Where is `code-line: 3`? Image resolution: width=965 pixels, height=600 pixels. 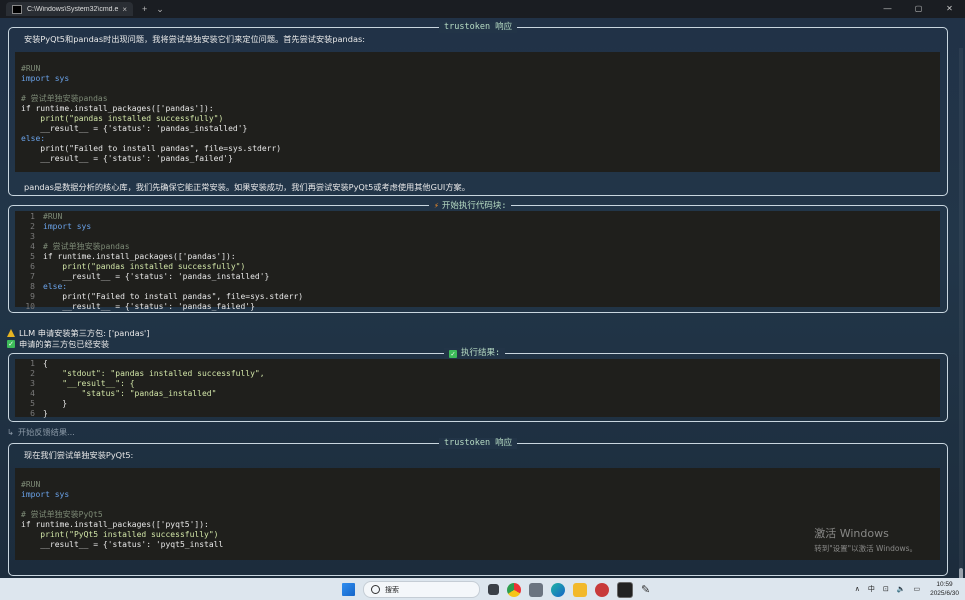 code-line: 3 is located at coordinates (477, 237).